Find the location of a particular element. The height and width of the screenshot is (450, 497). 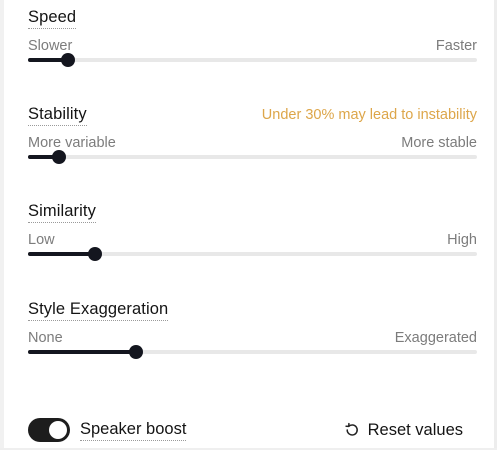

setting-warning: Under 30% may lead to instability is located at coordinates (369, 115).